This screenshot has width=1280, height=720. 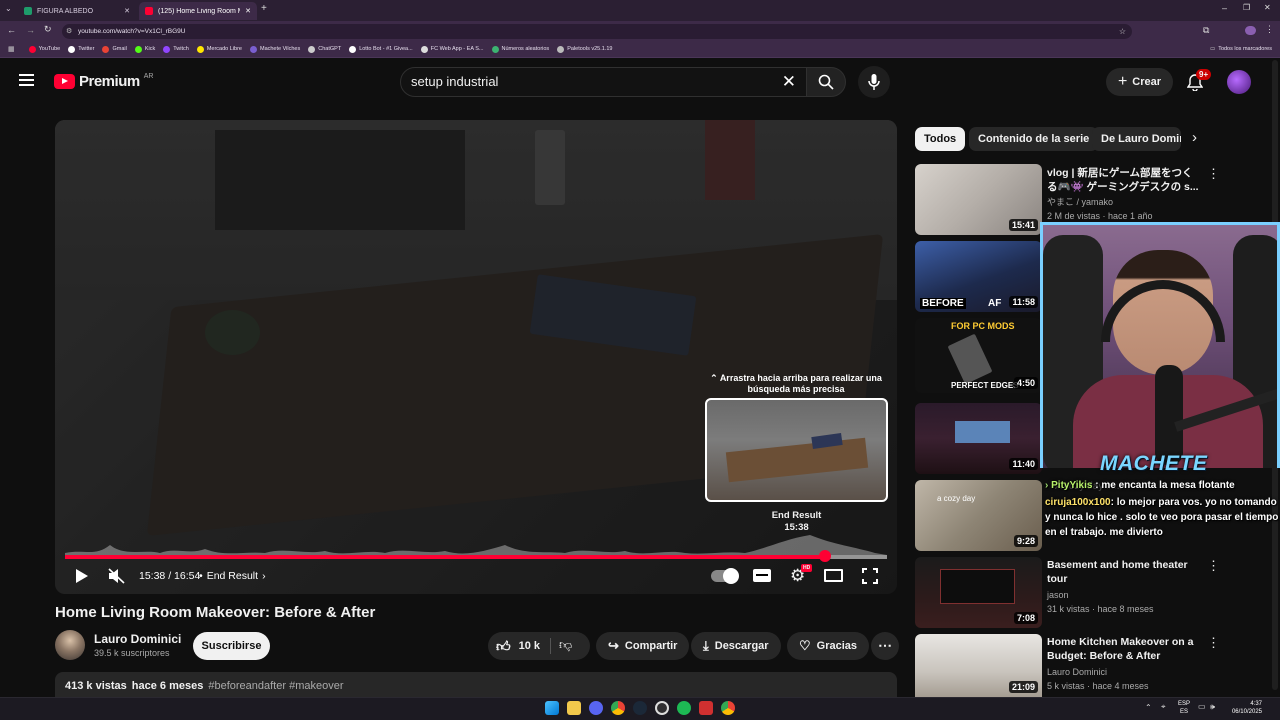 I want to click on bookmark-star-icon: ☆, so click(x=1122, y=31).